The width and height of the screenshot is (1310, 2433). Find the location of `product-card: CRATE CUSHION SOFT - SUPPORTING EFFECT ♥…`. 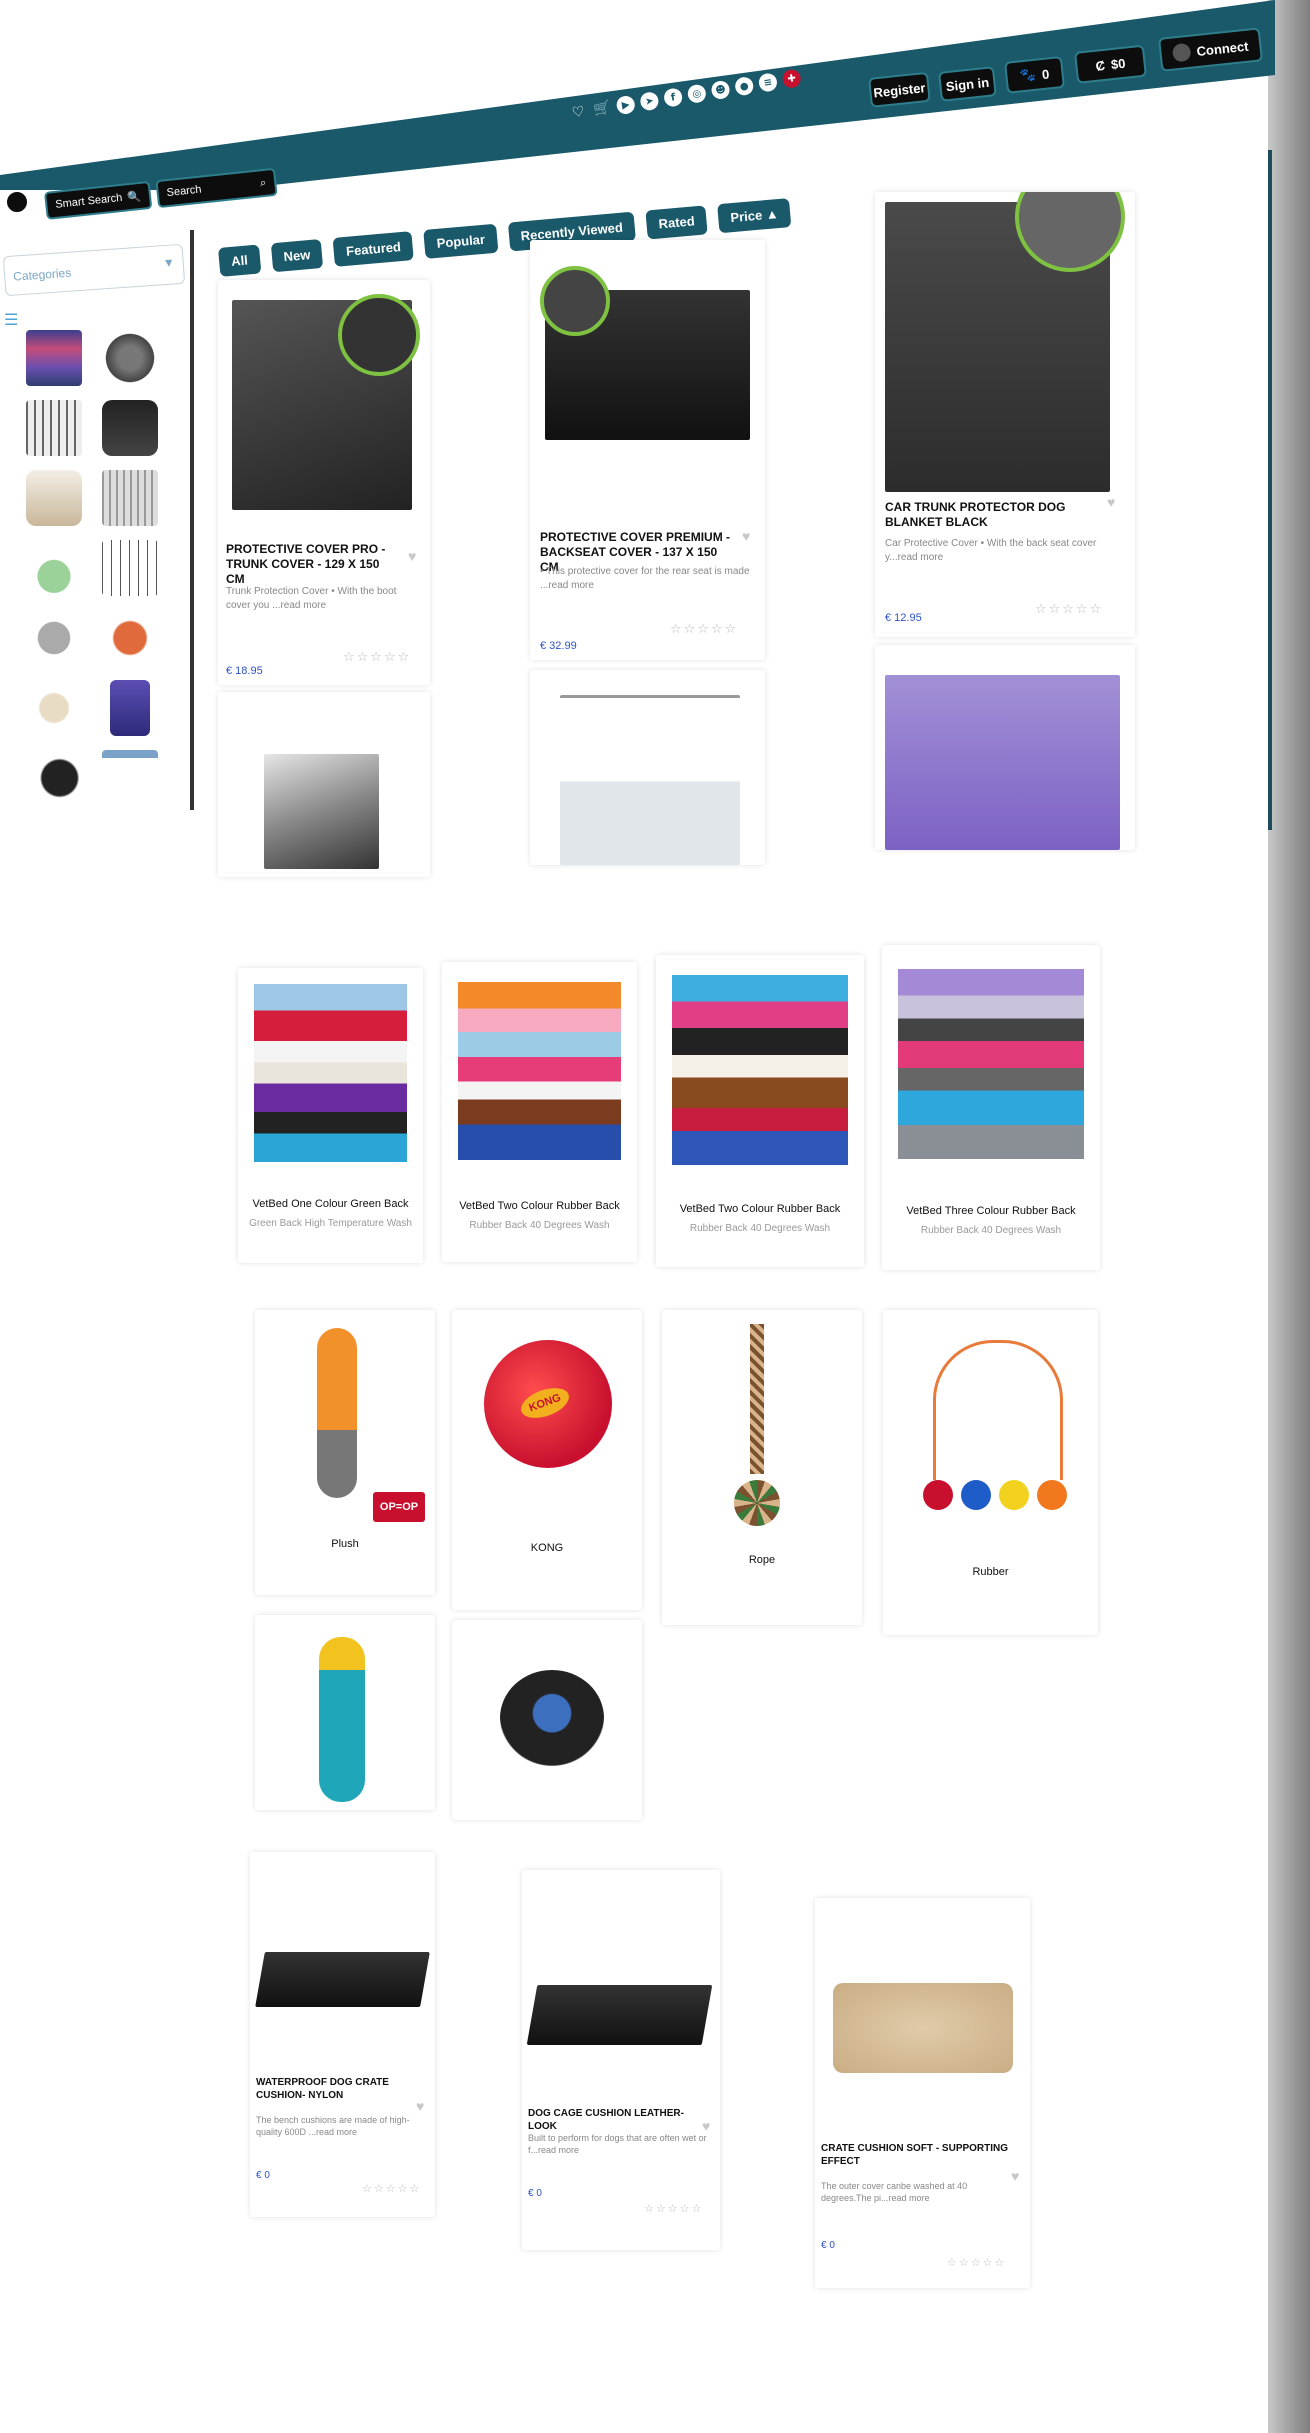

product-card: CRATE CUSHION SOFT - SUPPORTING EFFECT ♥… is located at coordinates (922, 2093).